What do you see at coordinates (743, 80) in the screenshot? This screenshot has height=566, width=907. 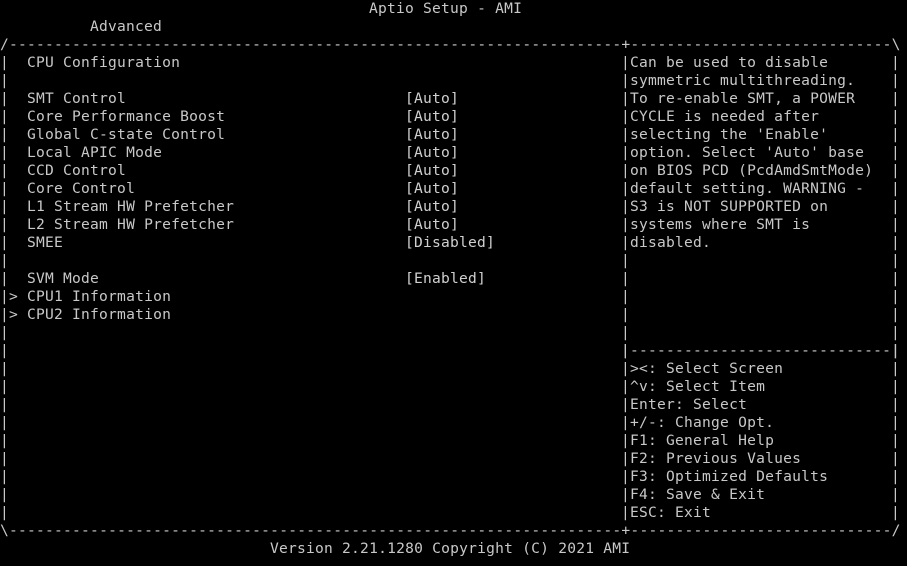 I see `help-text-line: symmetric multithreading.` at bounding box center [743, 80].